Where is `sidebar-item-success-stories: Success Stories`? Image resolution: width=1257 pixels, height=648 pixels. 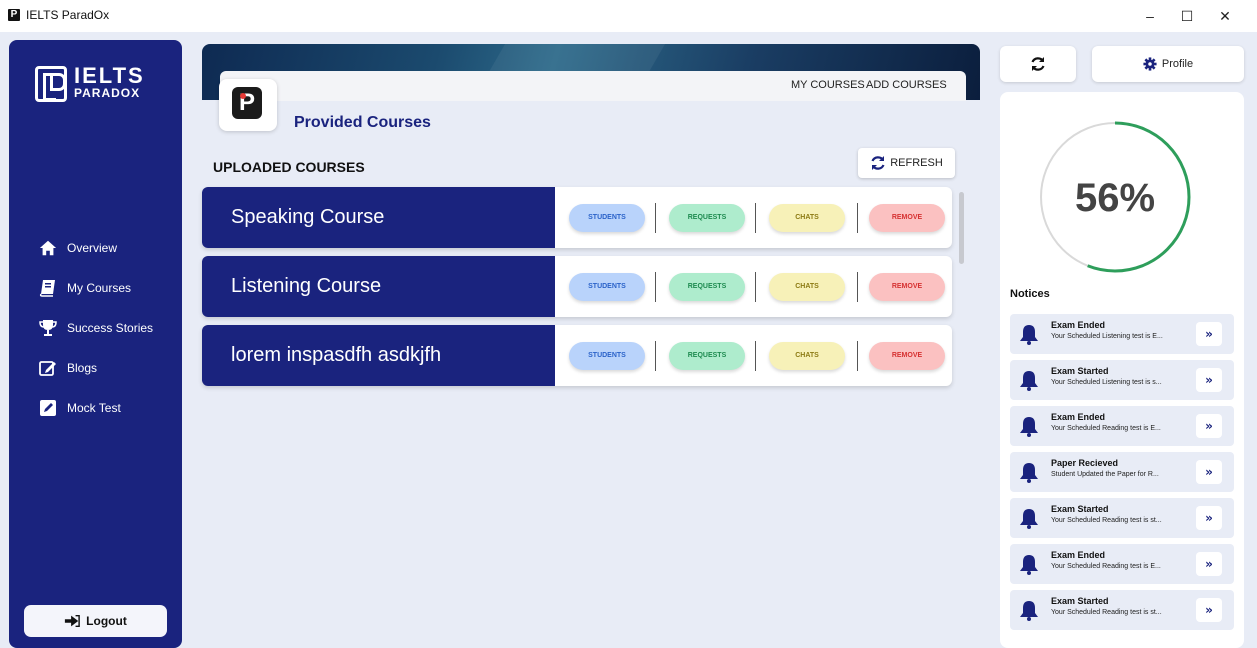 sidebar-item-success-stories: Success Stories is located at coordinates (104, 328).